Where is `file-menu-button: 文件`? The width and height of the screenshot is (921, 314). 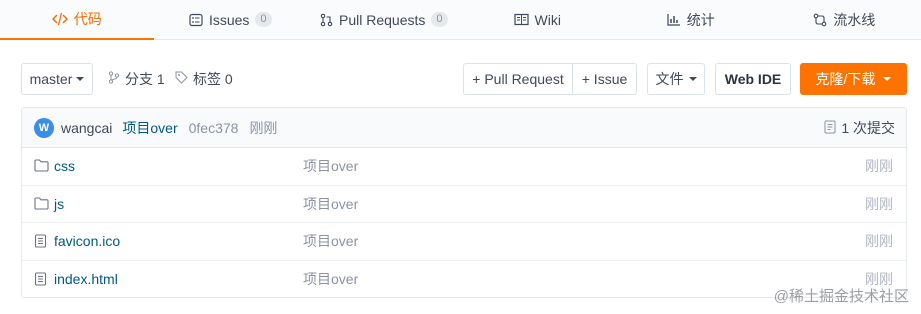 file-menu-button: 文件 is located at coordinates (676, 79).